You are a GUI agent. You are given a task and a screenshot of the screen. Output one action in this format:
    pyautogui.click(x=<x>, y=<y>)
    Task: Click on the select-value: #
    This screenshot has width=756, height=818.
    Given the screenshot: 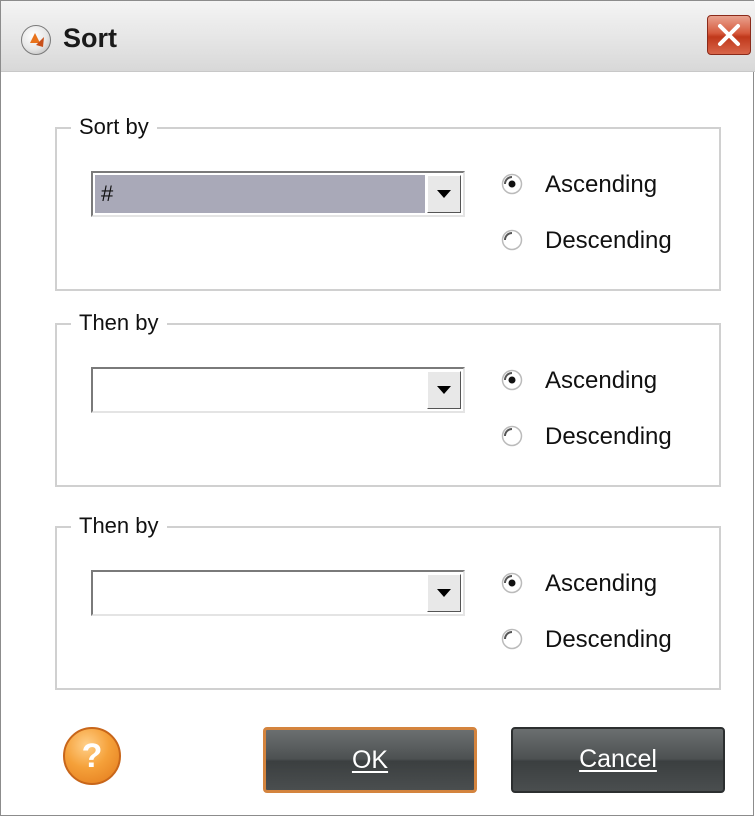 What is the action you would take?
    pyautogui.click(x=260, y=194)
    